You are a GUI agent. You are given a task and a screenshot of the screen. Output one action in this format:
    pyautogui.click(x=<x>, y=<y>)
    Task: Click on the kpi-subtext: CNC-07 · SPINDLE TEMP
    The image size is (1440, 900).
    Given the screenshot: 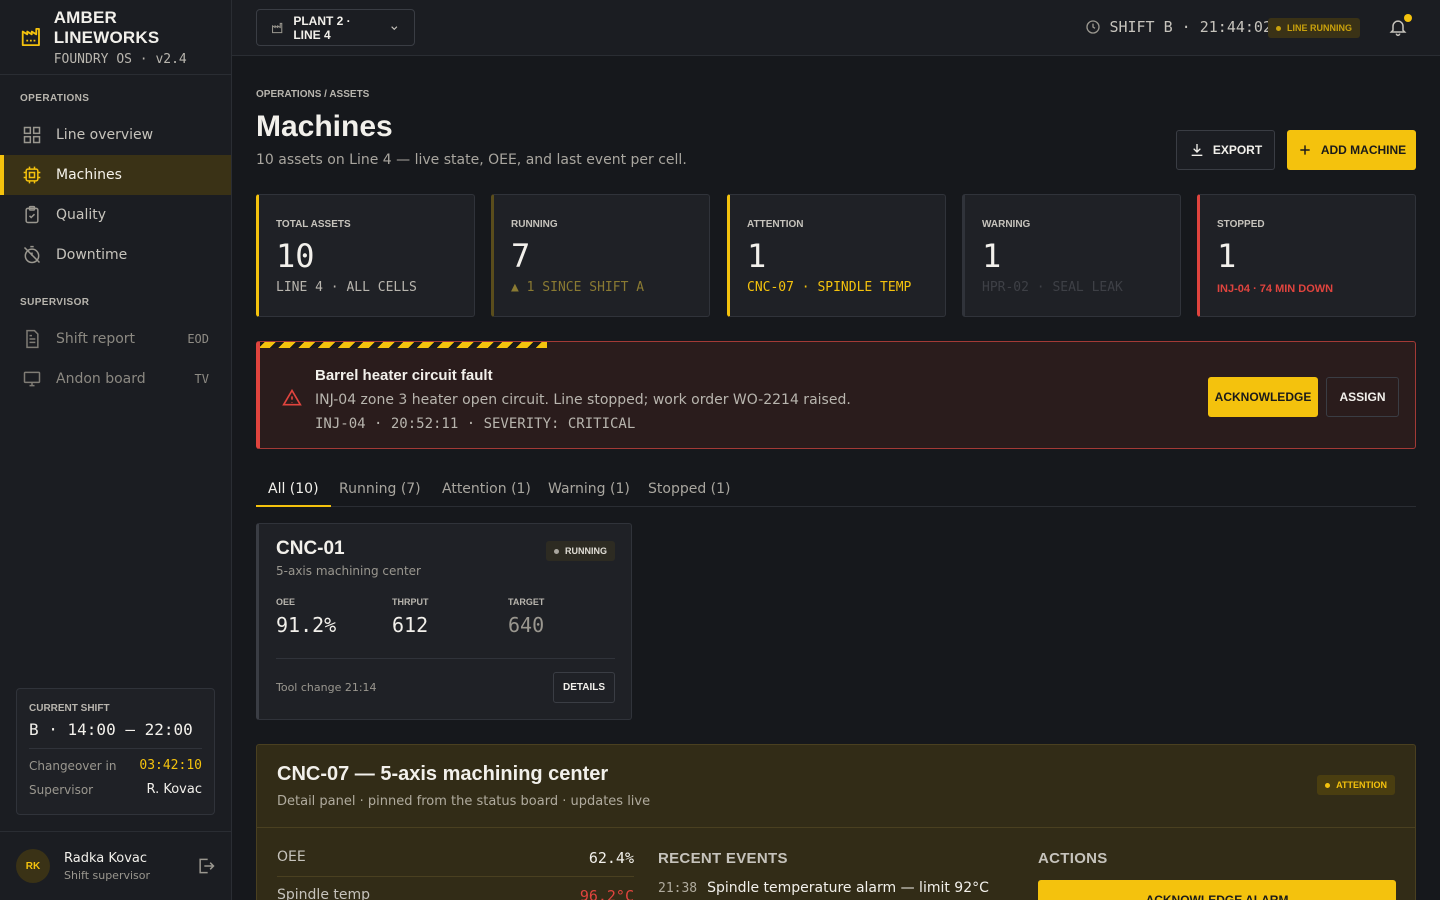 What is the action you would take?
    pyautogui.click(x=829, y=288)
    